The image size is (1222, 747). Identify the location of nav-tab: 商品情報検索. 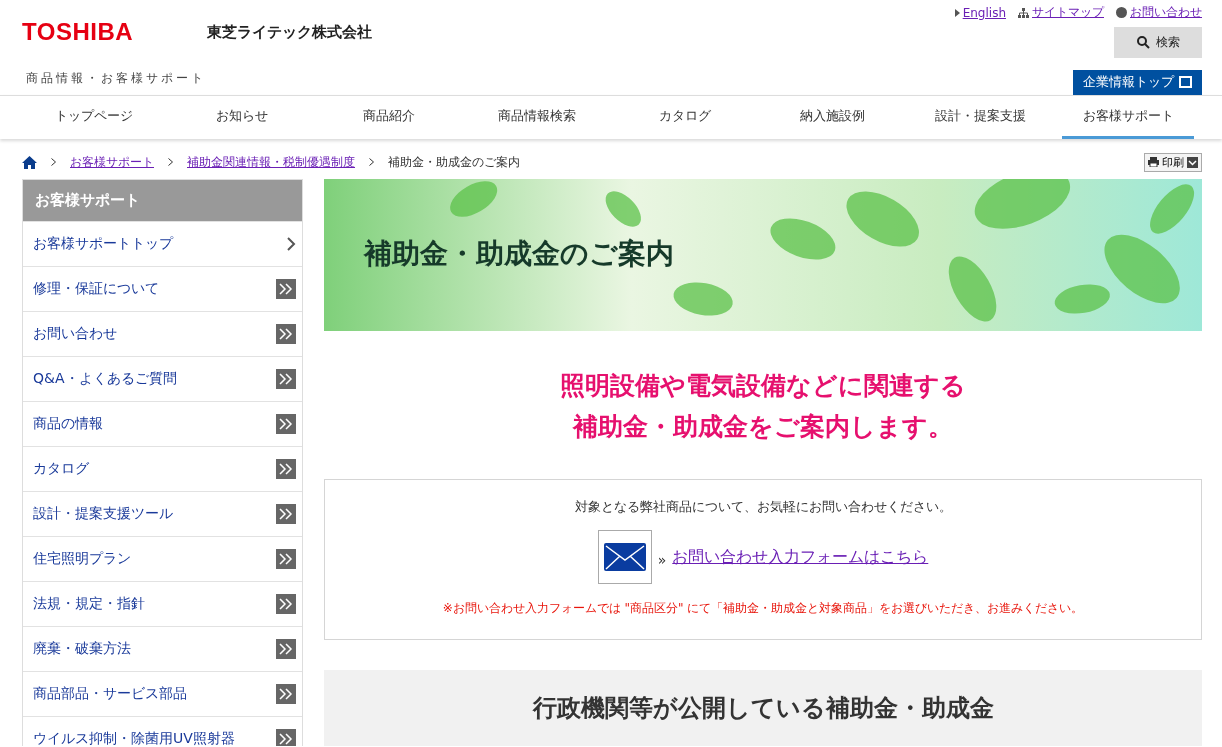
(537, 117).